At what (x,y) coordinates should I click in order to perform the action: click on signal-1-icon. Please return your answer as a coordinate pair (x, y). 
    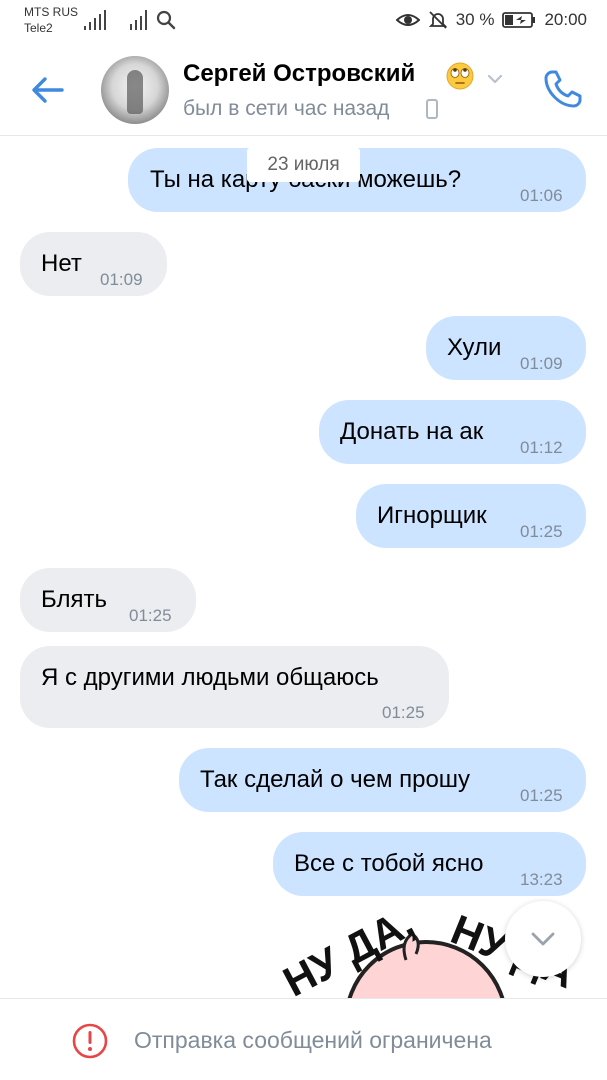
    Looking at the image, I should click on (99, 19).